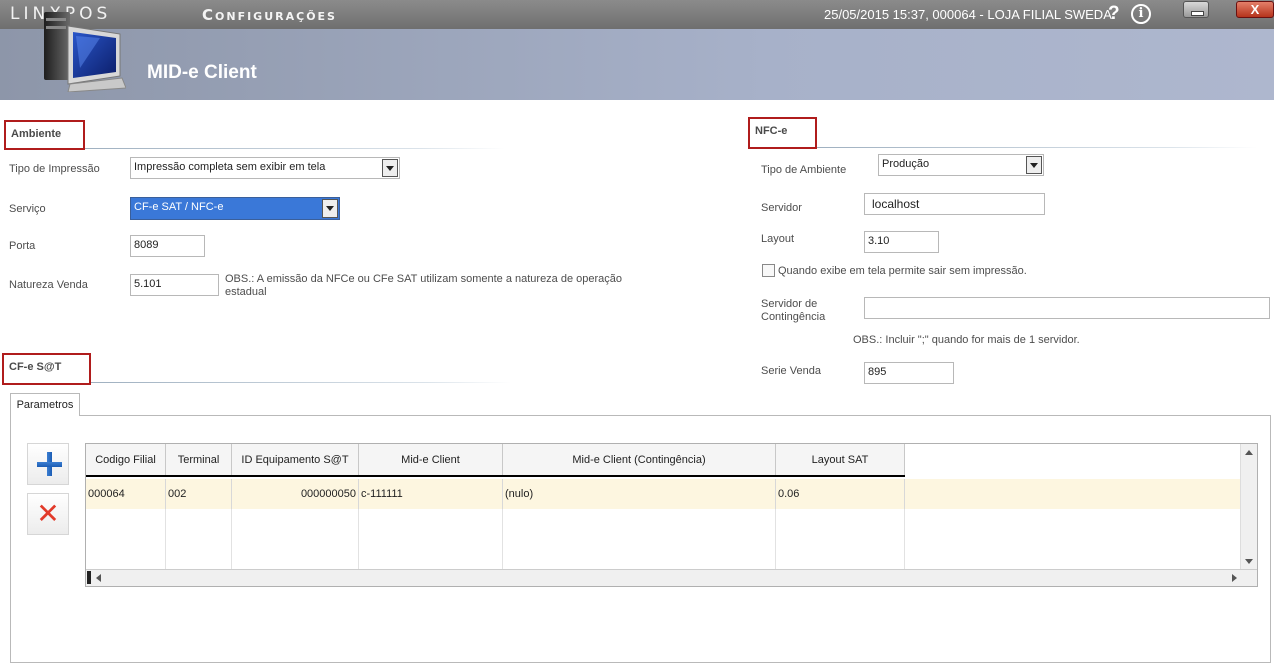 This screenshot has width=1274, height=667. Describe the element at coordinates (199, 494) in the screenshot. I see `table-cell: 002` at that location.